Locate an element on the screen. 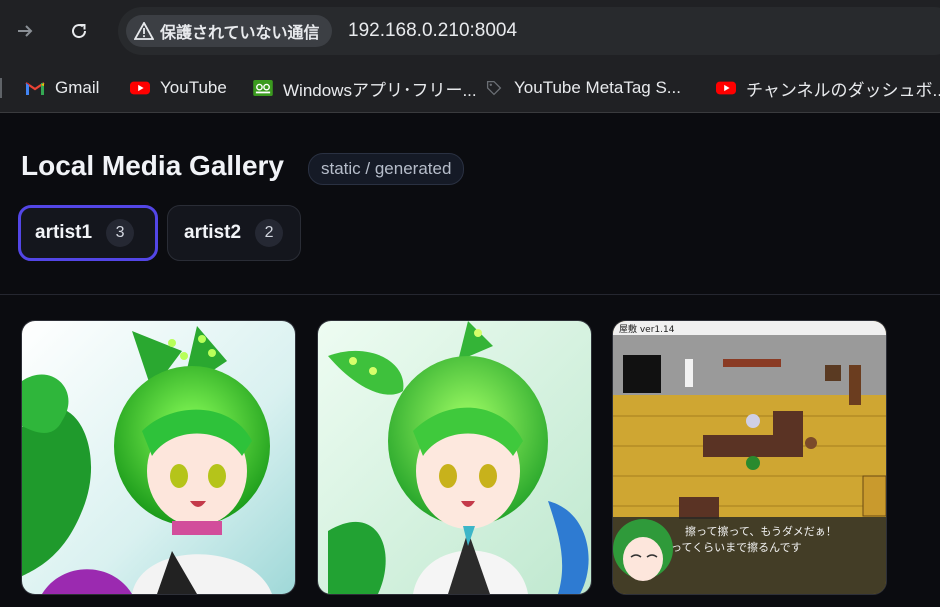 The width and height of the screenshot is (940, 607). security-label: 保護されていない通信 is located at coordinates (240, 32).